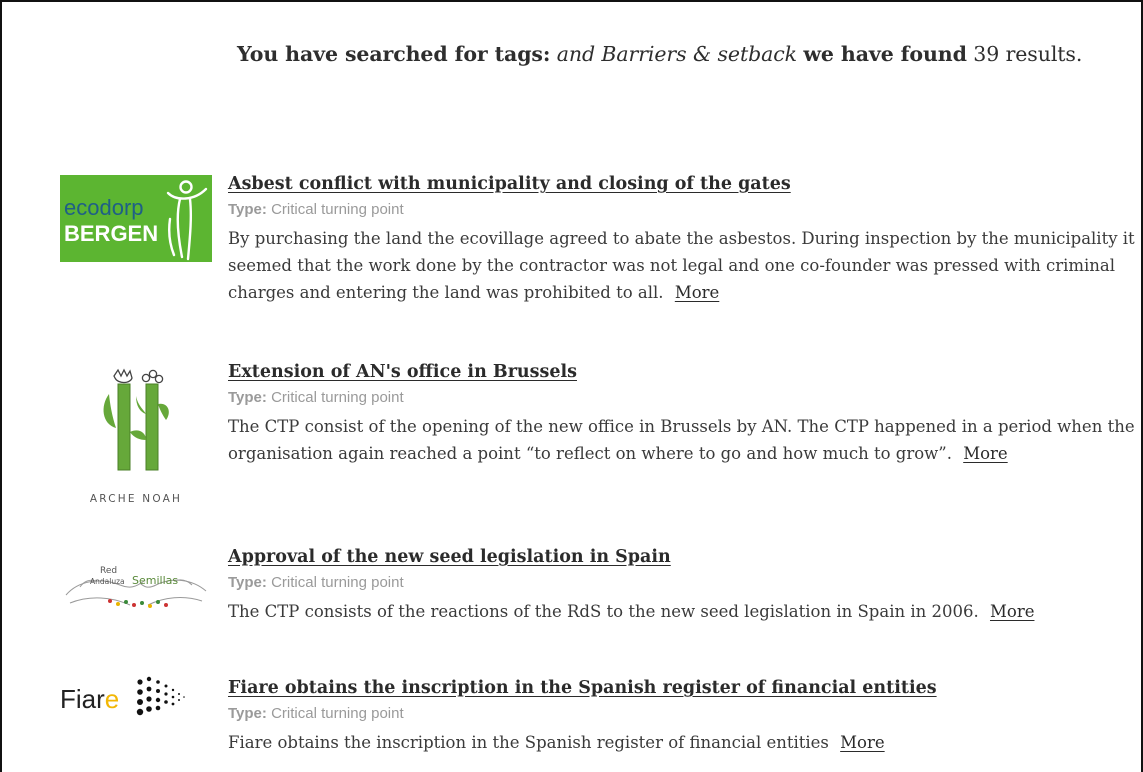 The height and width of the screenshot is (772, 1143). I want to click on result-title-link: Extension of AN's office in Brussels, so click(402, 372).